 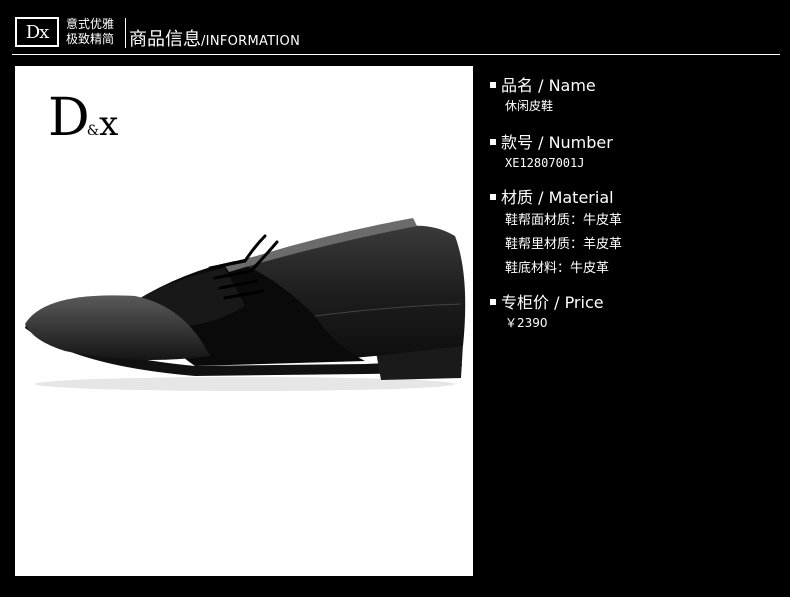 I want to click on name-section: 品名 / Name 休闲皮鞋, so click(x=635, y=103).